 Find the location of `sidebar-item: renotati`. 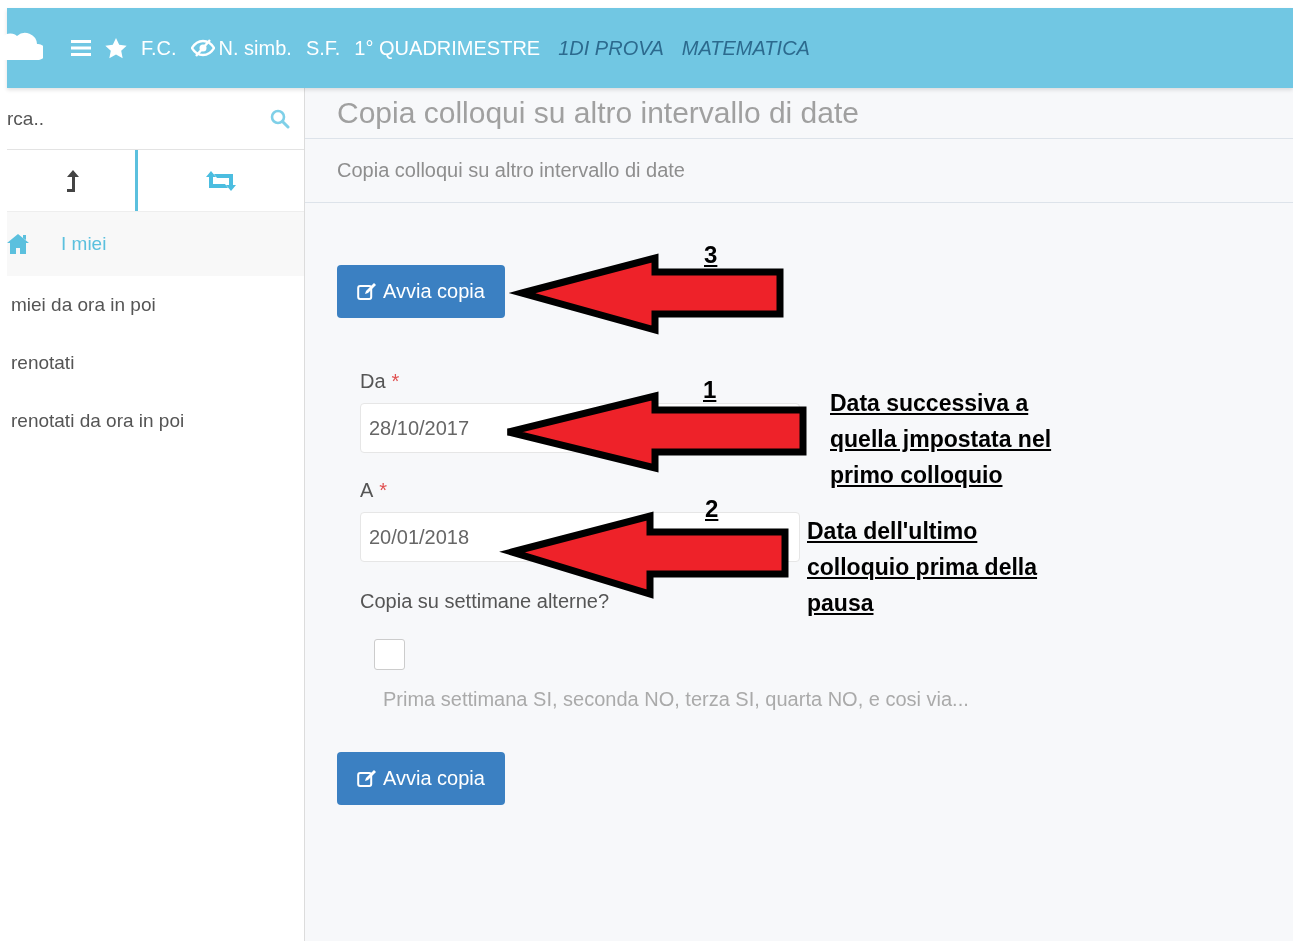

sidebar-item: renotati is located at coordinates (155, 363).